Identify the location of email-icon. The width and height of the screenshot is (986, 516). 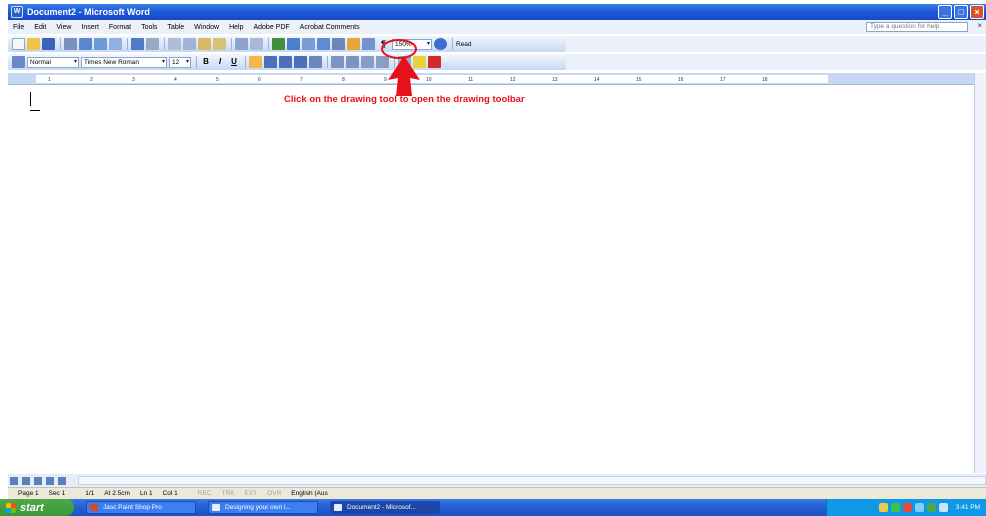
(85, 44).